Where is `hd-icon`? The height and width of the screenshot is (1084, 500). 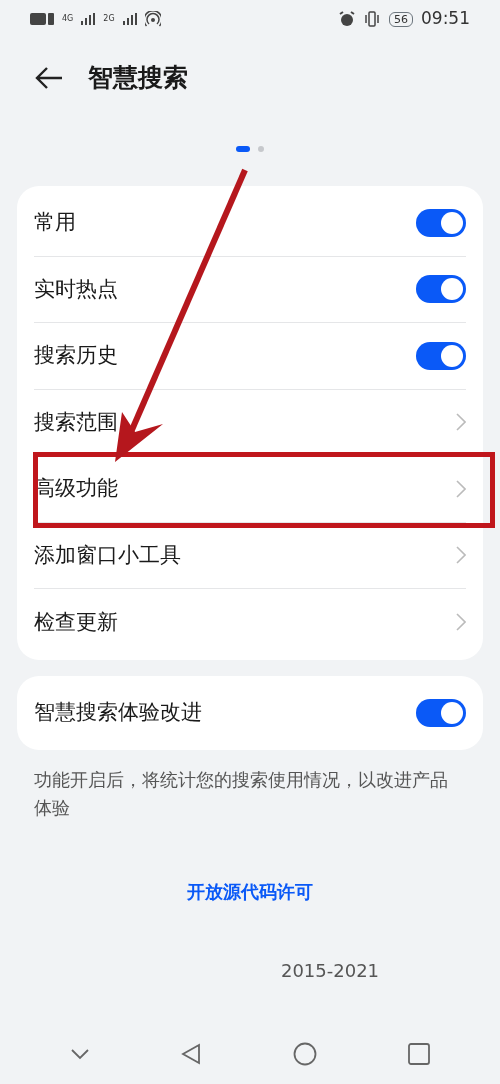 hd-icon is located at coordinates (42, 19).